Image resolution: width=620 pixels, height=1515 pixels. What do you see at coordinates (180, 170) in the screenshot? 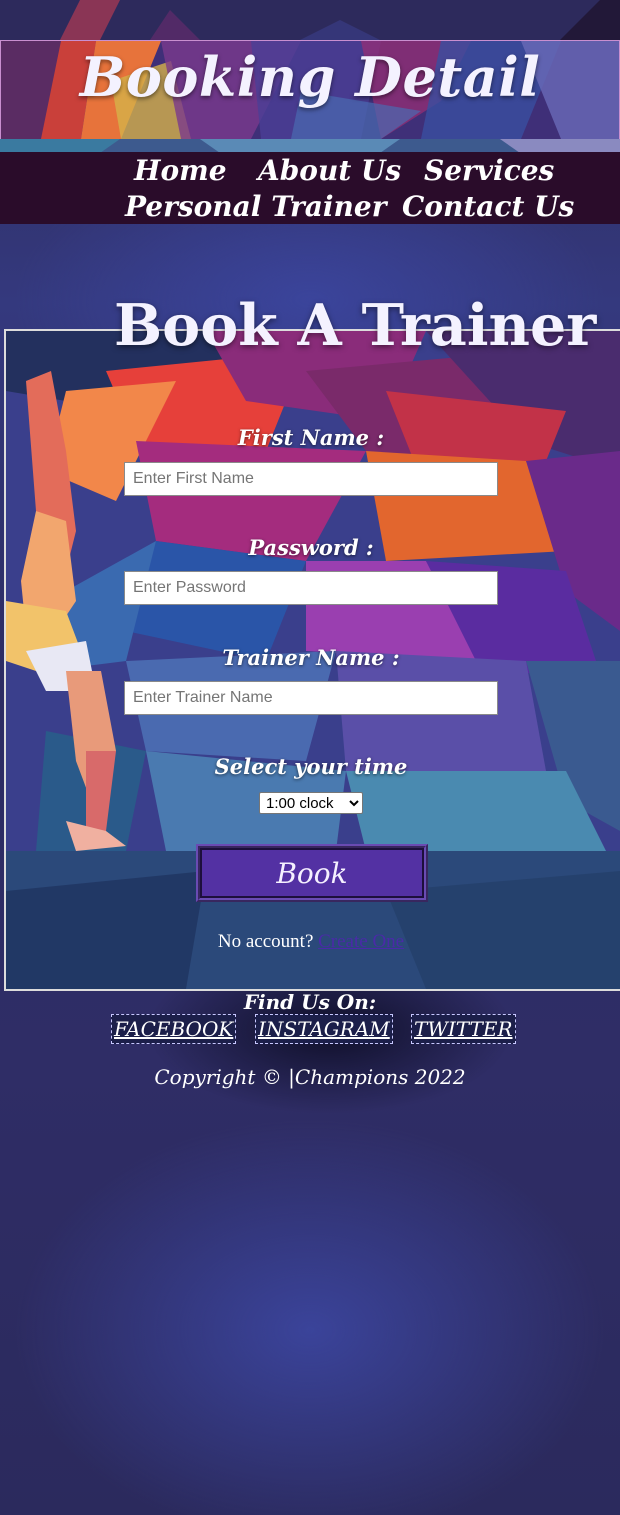
I see `nav-link-home: Home` at bounding box center [180, 170].